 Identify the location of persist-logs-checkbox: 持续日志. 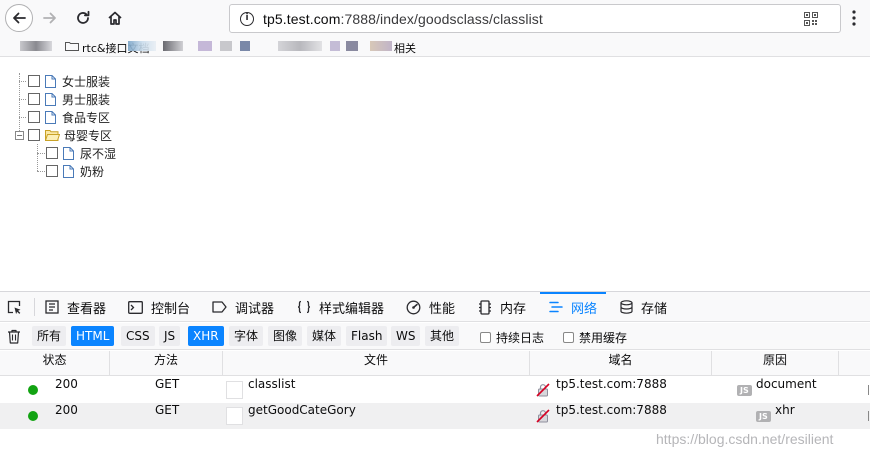
(512, 337).